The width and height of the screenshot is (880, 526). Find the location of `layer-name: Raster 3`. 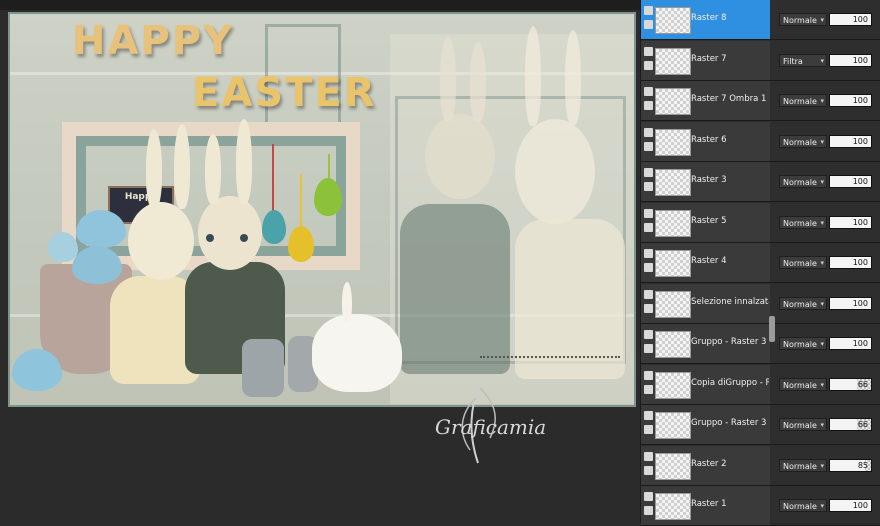

layer-name: Raster 3 is located at coordinates (709, 180).